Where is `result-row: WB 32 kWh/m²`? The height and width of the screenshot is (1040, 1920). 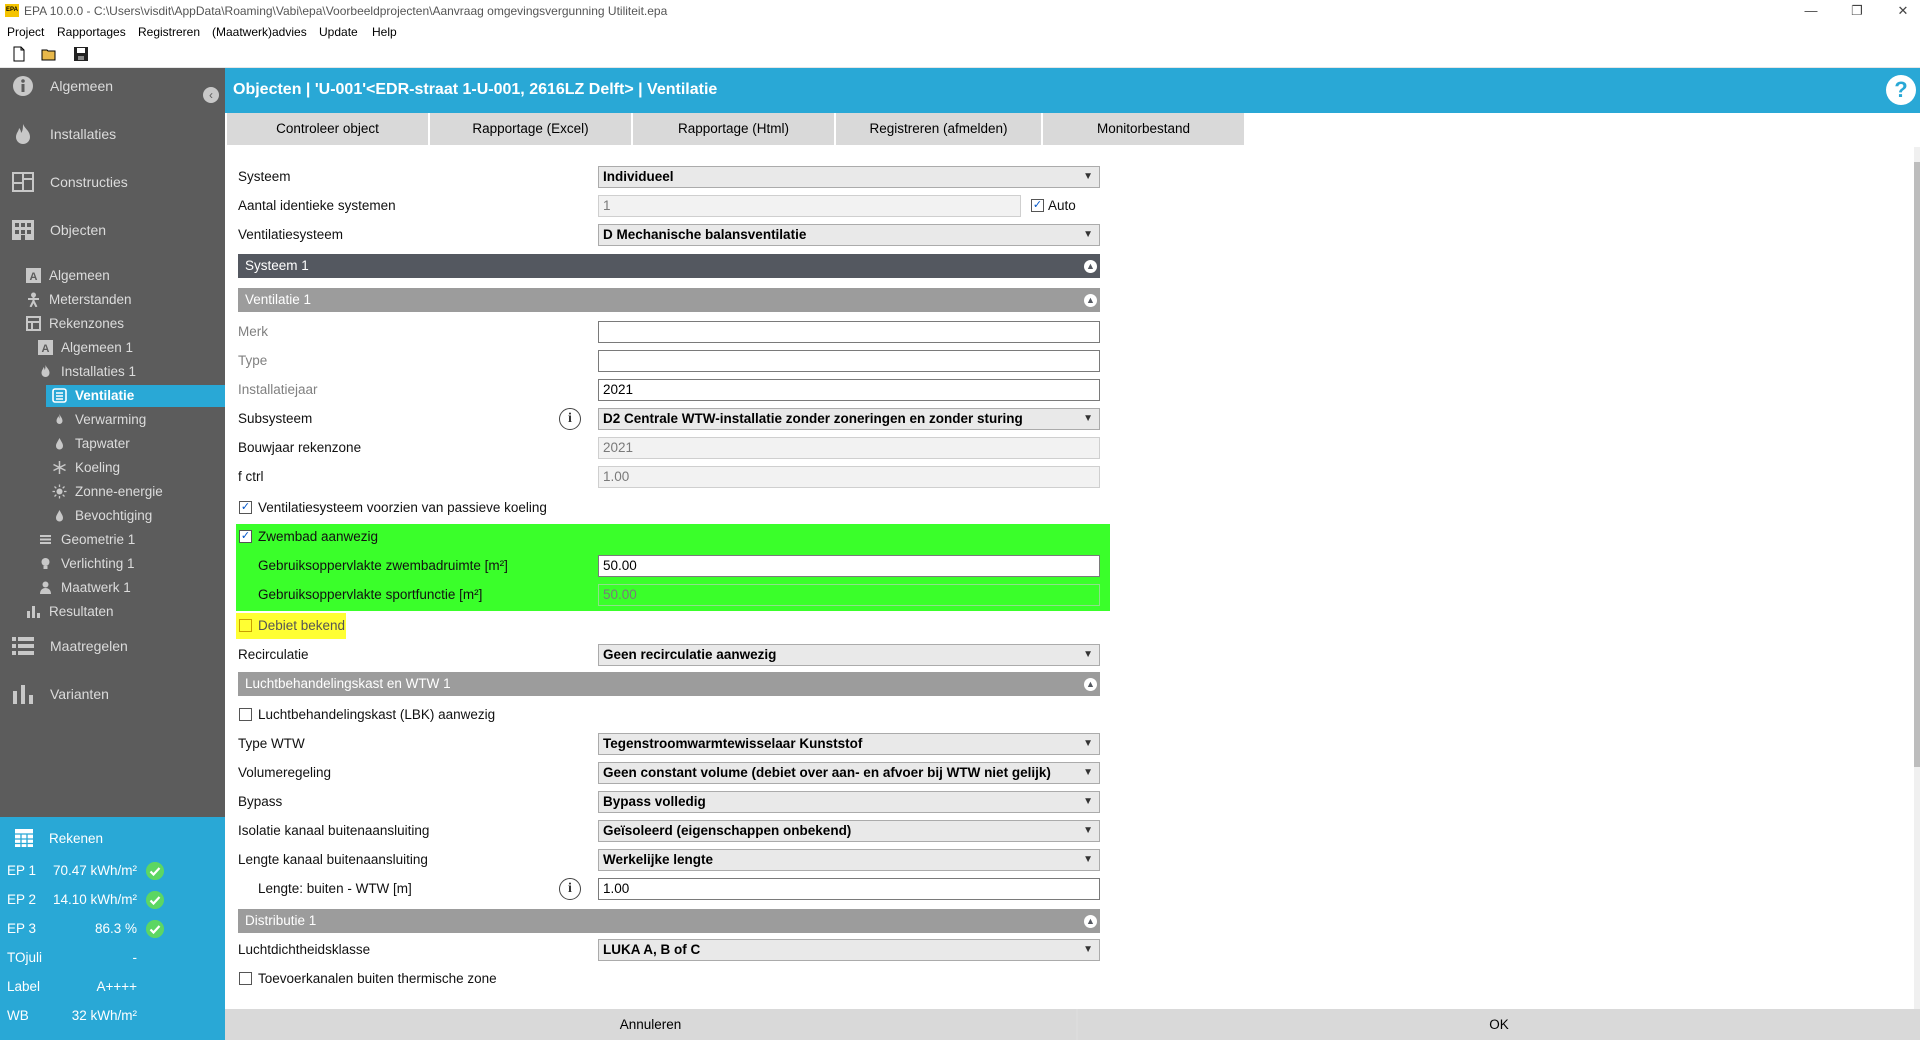
result-row: WB 32 kWh/m² is located at coordinates (112, 1016).